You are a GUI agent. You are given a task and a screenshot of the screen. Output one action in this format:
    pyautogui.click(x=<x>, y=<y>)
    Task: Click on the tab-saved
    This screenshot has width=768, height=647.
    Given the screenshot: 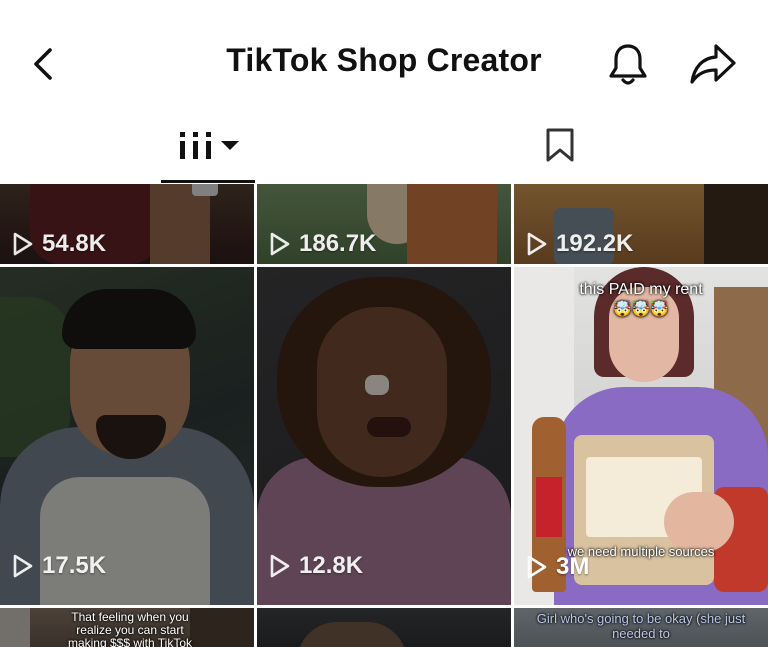 What is the action you would take?
    pyautogui.click(x=560, y=152)
    